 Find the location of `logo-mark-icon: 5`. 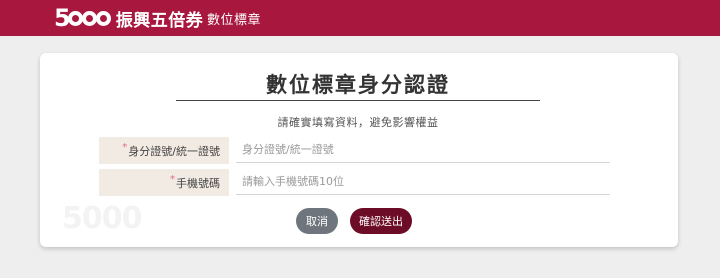

logo-mark-icon: 5 is located at coordinates (82, 18).